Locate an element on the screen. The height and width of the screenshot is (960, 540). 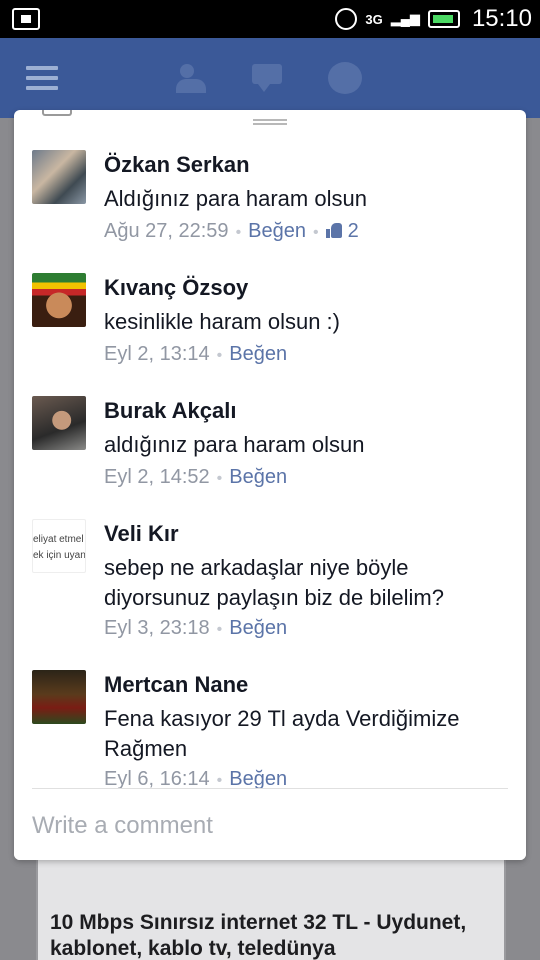
thumbs-up-icon is located at coordinates (333, 230).